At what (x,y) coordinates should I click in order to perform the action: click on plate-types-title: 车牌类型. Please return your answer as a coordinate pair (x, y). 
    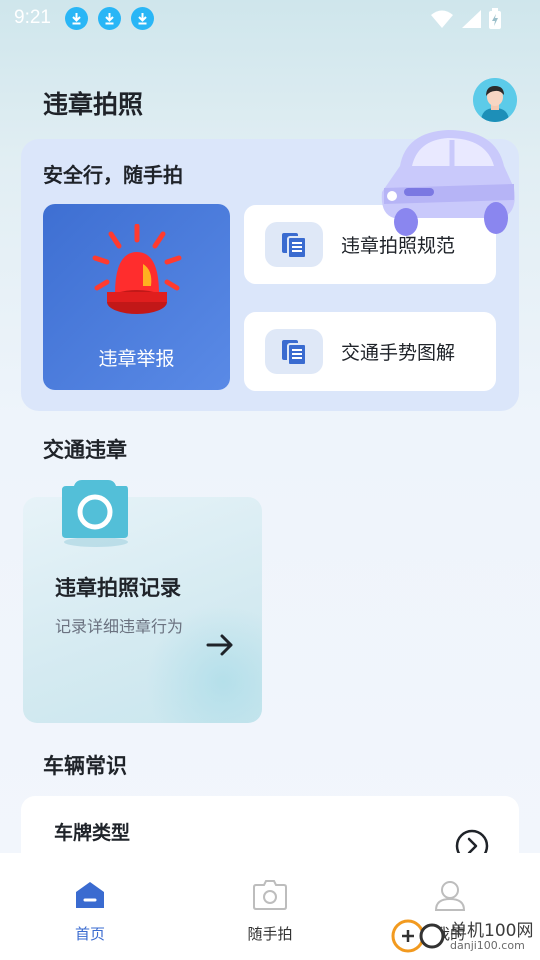
    Looking at the image, I should click on (92, 833).